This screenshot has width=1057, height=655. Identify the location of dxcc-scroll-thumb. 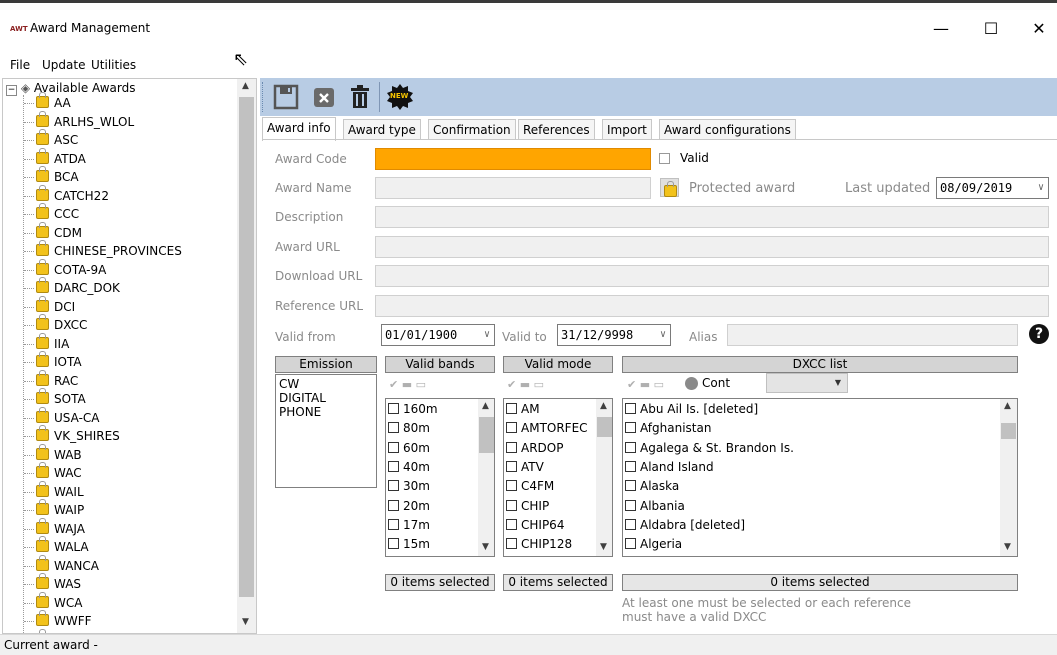
(1008, 431).